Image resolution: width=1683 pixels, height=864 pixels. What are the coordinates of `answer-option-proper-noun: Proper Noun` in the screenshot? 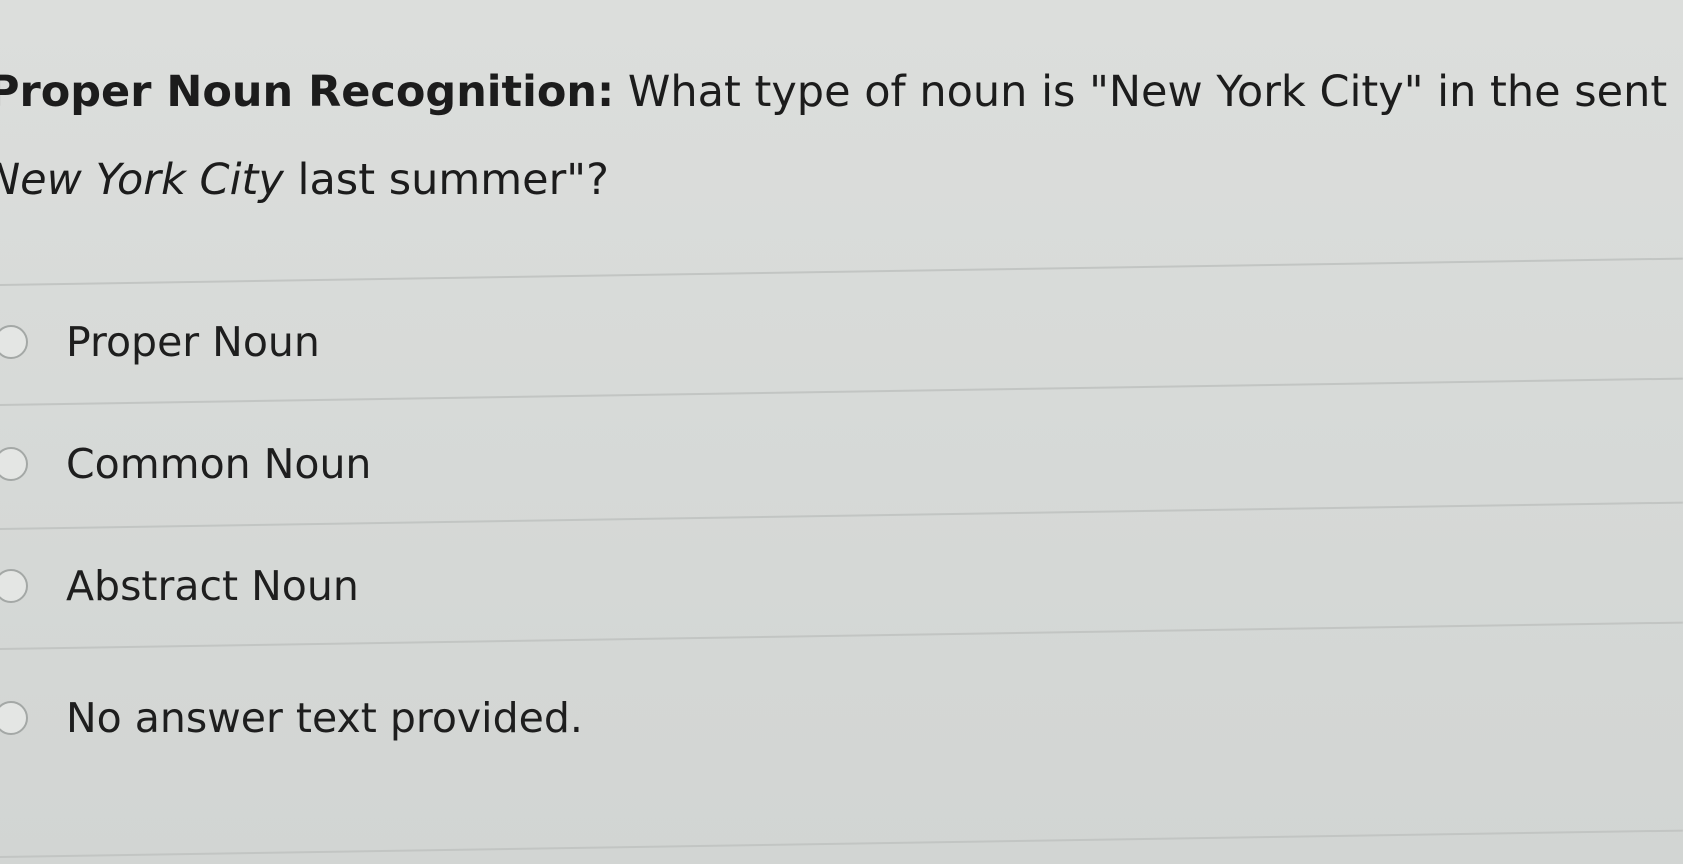 It's located at (160, 342).